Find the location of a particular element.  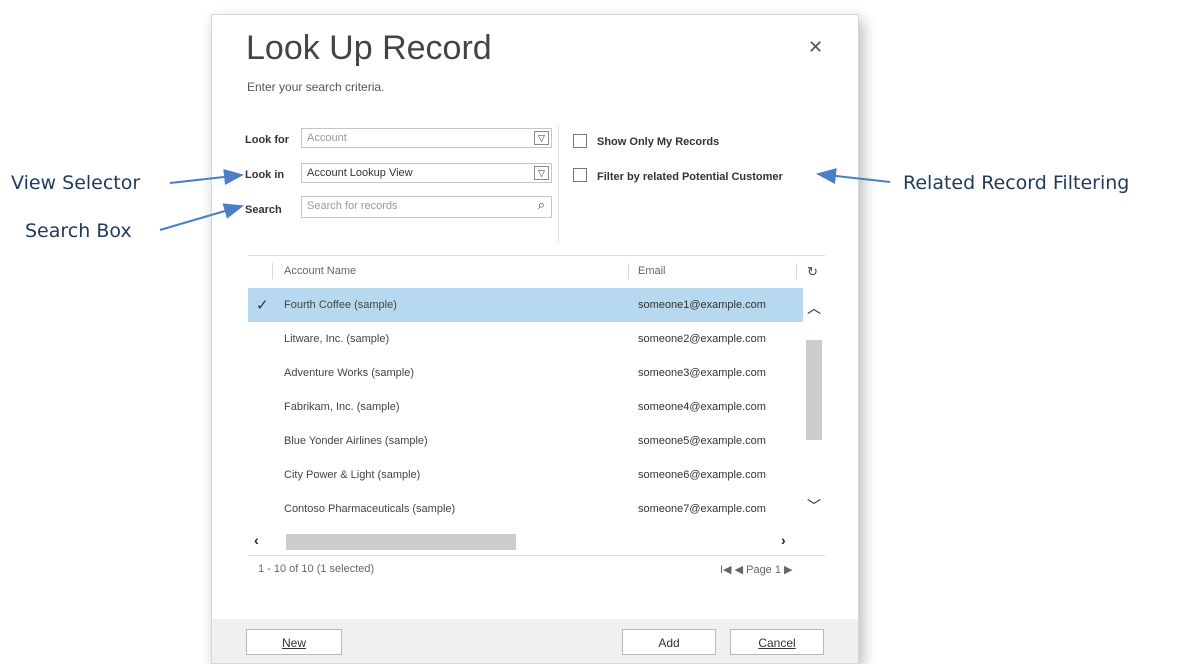

options-divider is located at coordinates (558, 184).